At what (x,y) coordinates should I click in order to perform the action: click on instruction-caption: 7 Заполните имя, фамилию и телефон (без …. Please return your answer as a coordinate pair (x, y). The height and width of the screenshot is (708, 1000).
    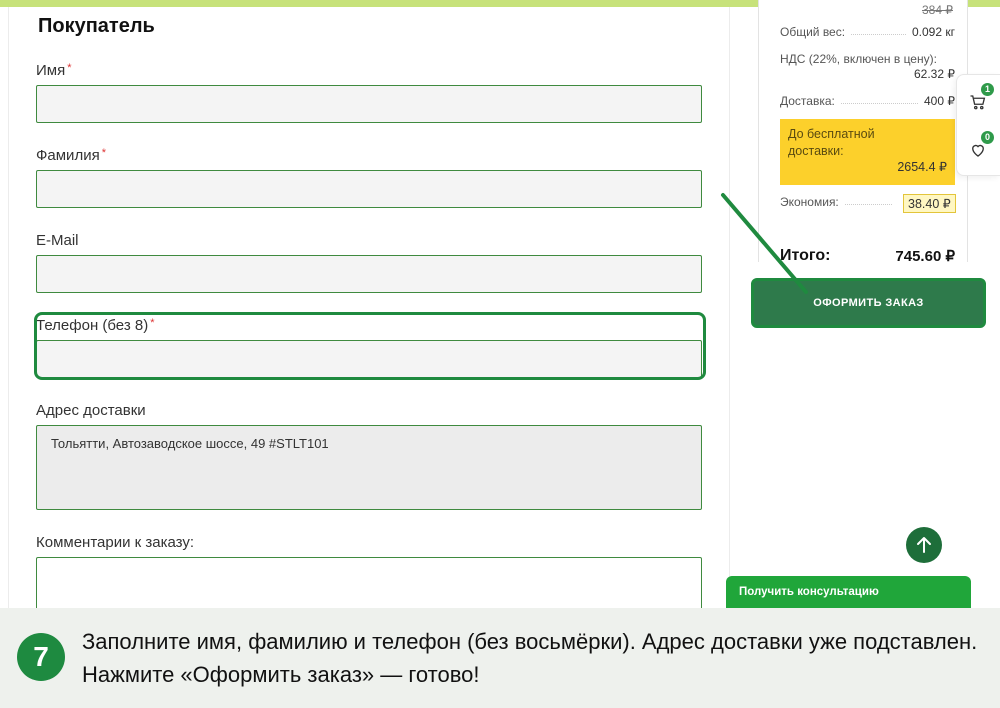
    Looking at the image, I should click on (500, 658).